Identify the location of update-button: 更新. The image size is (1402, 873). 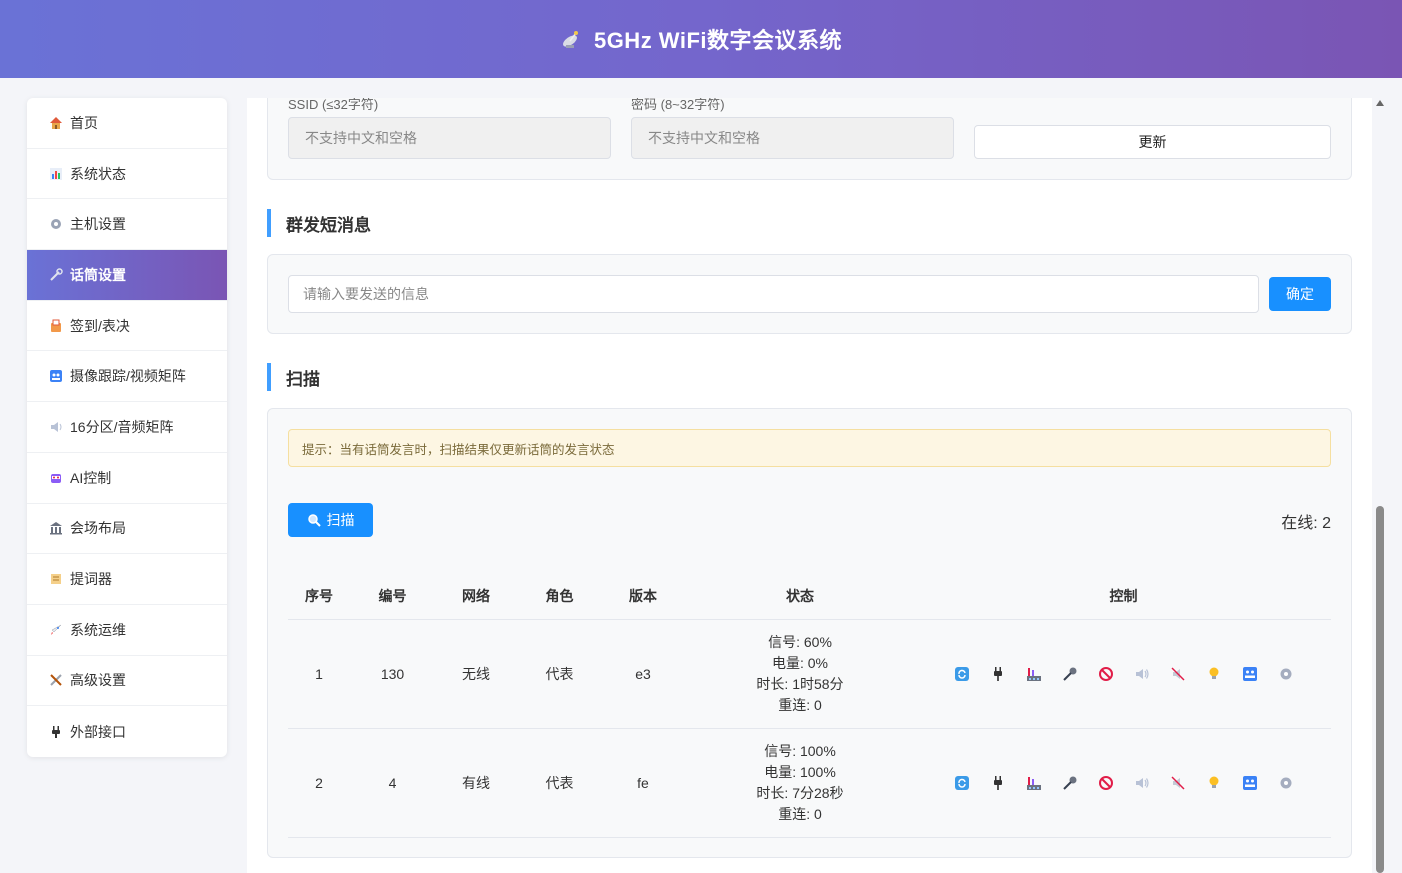
(1152, 142).